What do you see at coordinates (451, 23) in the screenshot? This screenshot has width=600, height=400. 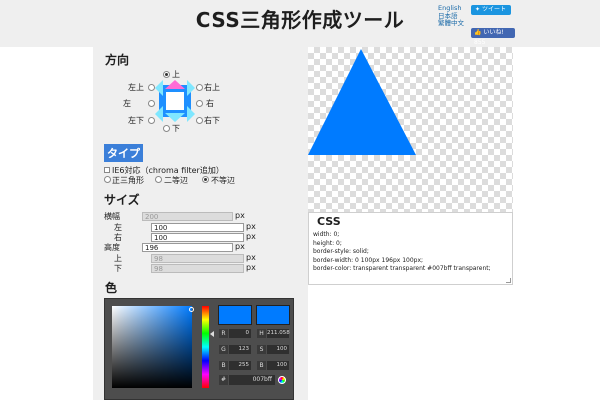 I see `lang-traditional-chinese-link: 繁體中文` at bounding box center [451, 23].